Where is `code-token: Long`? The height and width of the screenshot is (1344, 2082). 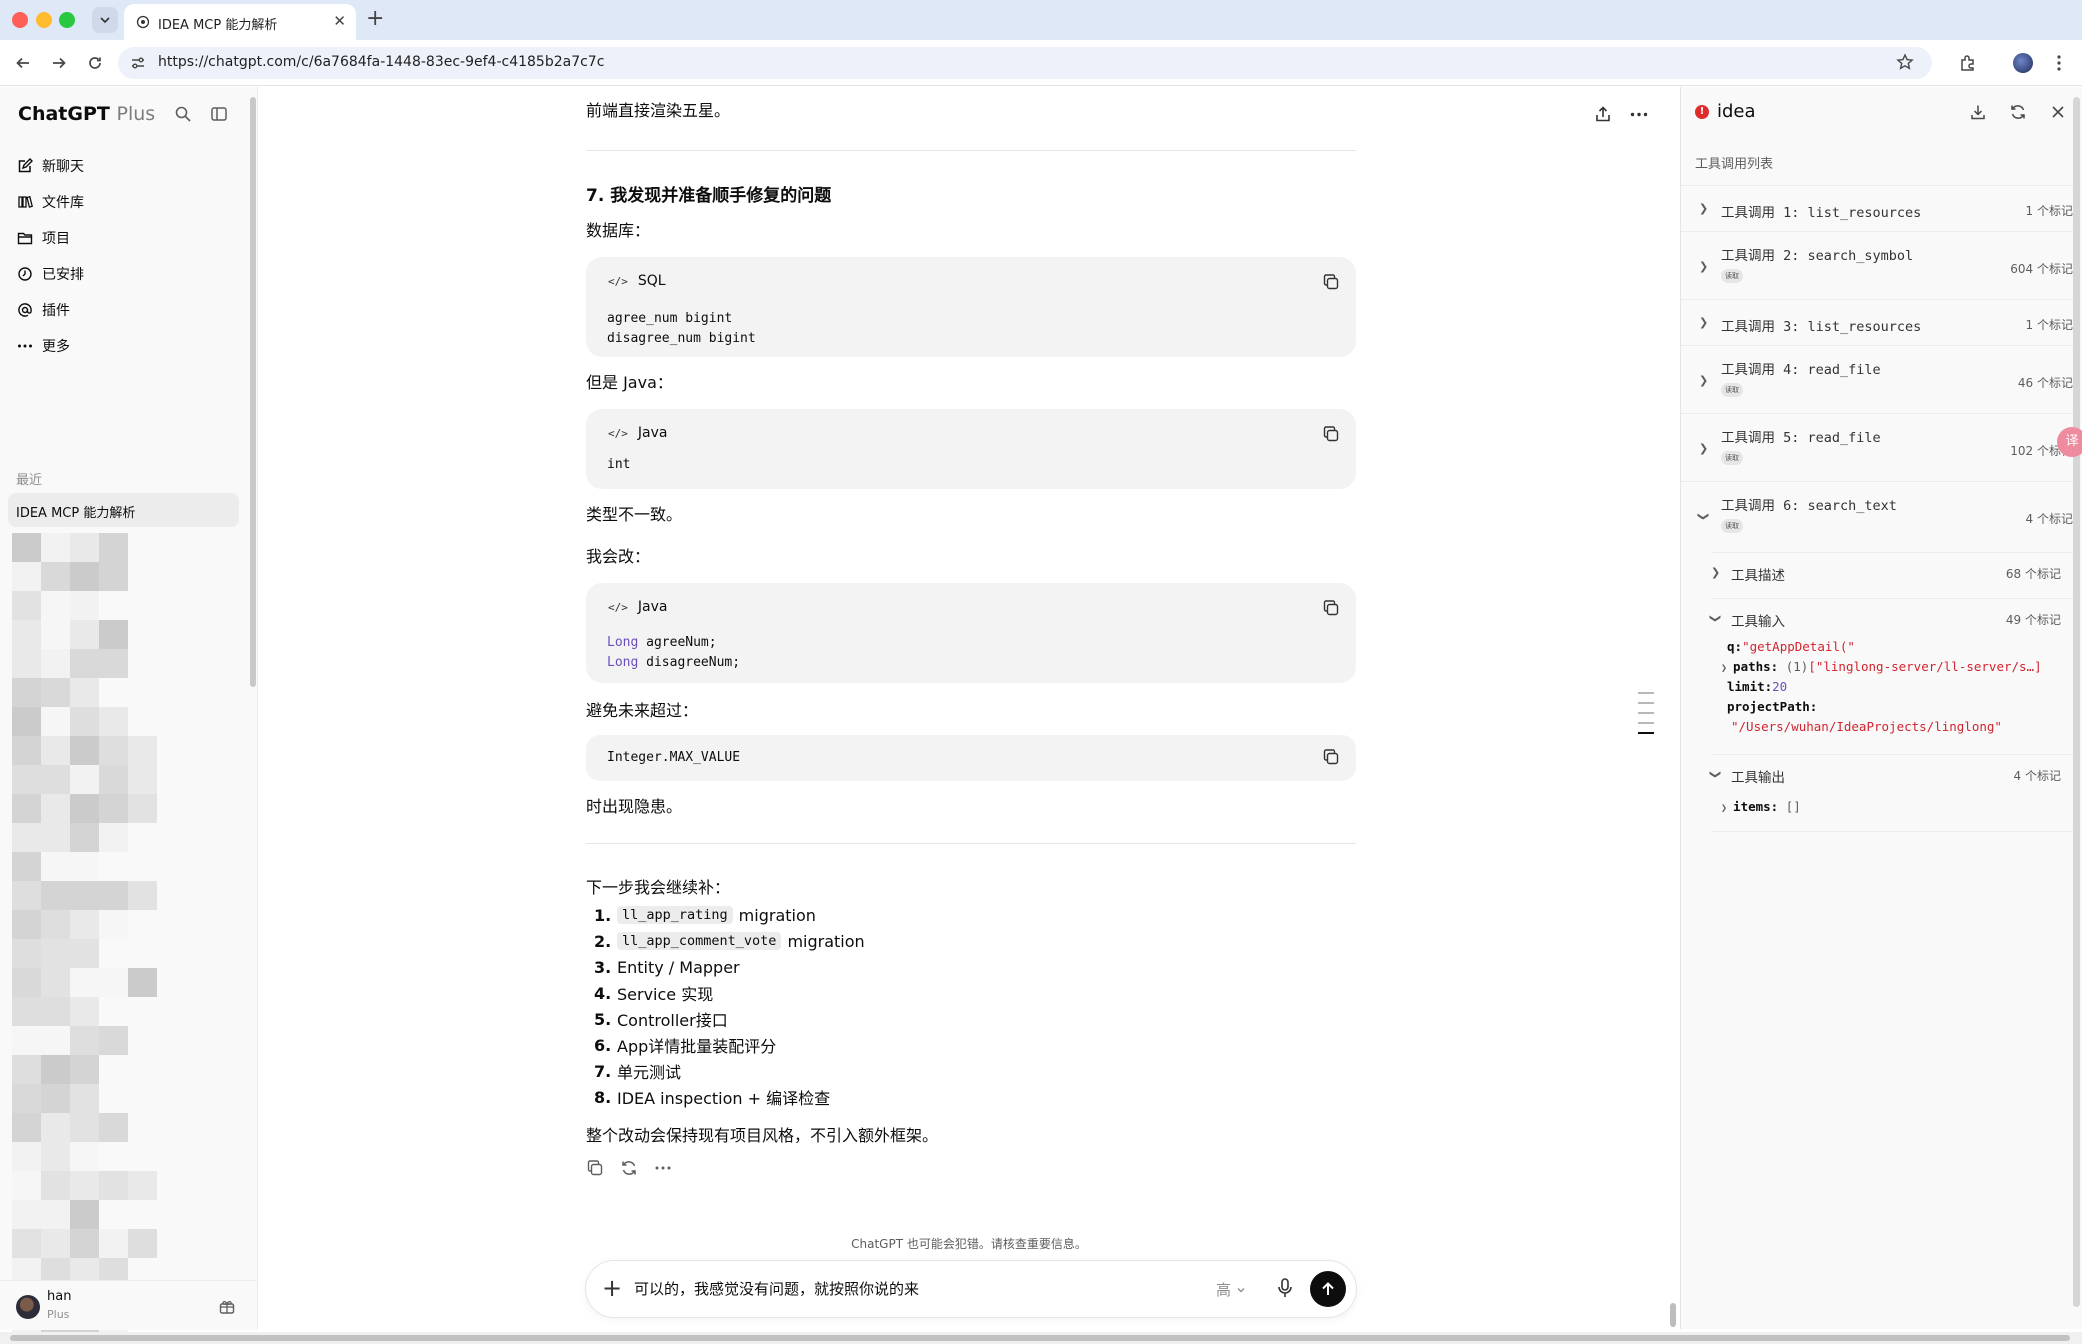 code-token: Long is located at coordinates (623, 642).